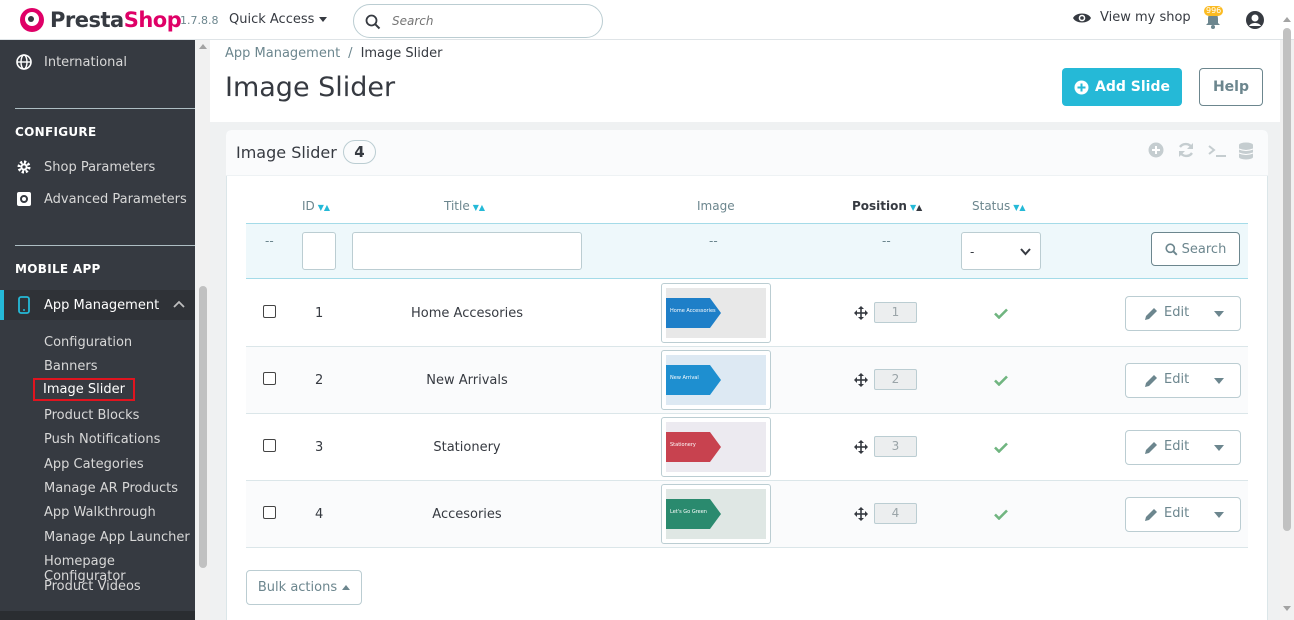 This screenshot has width=1294, height=620. I want to click on filter-title-input, so click(467, 251).